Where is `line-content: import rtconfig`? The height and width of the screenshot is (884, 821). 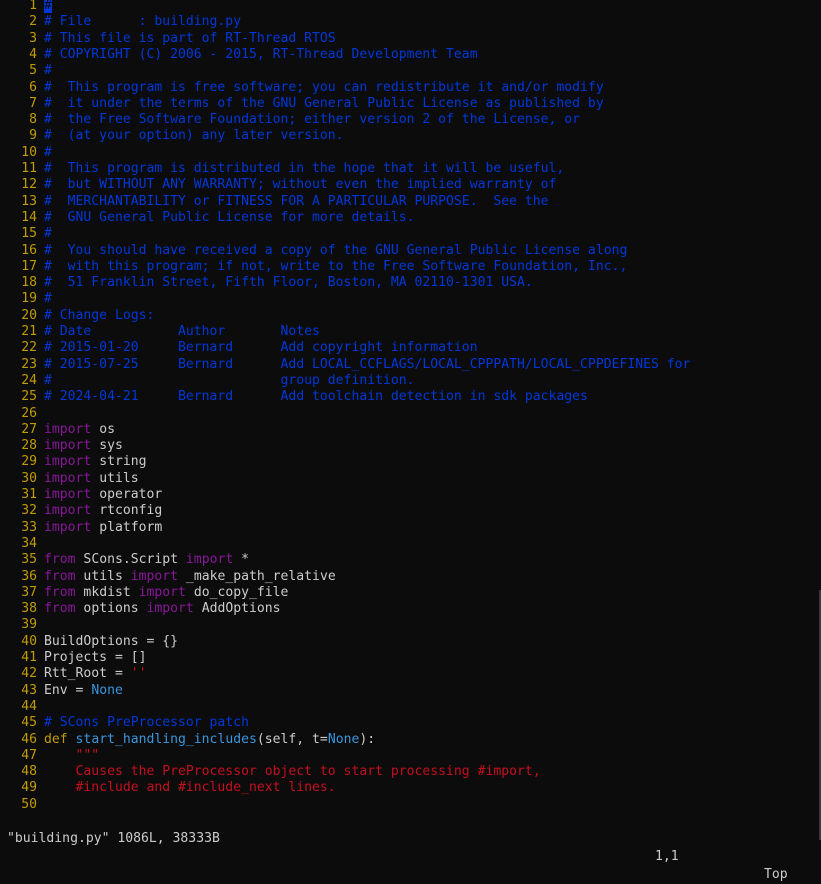
line-content: import rtconfig is located at coordinates (103, 510).